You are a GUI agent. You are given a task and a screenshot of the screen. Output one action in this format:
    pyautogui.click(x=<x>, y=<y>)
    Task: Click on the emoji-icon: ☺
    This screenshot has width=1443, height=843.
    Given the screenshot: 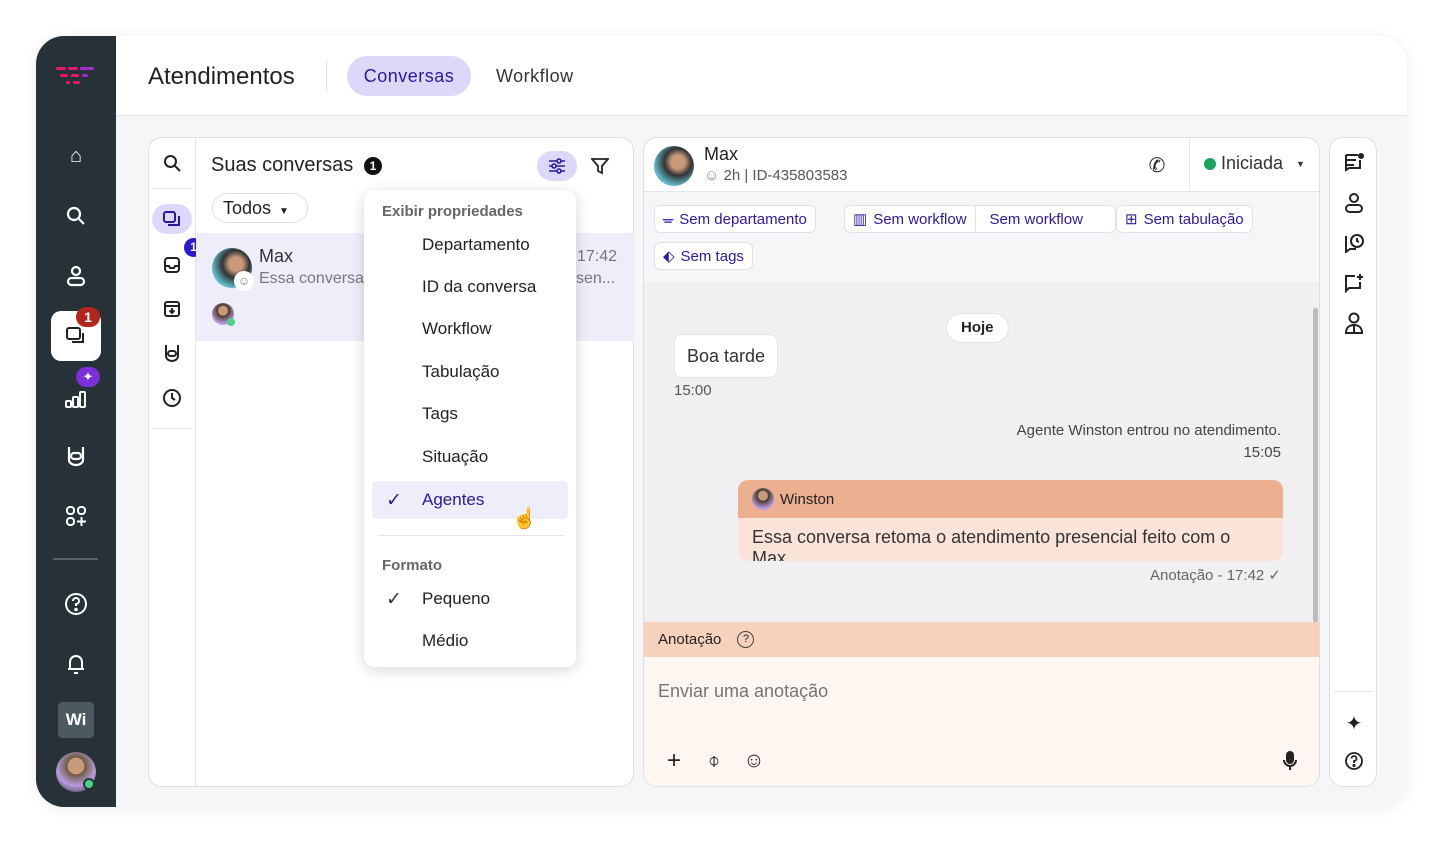 What is the action you would take?
    pyautogui.click(x=754, y=761)
    